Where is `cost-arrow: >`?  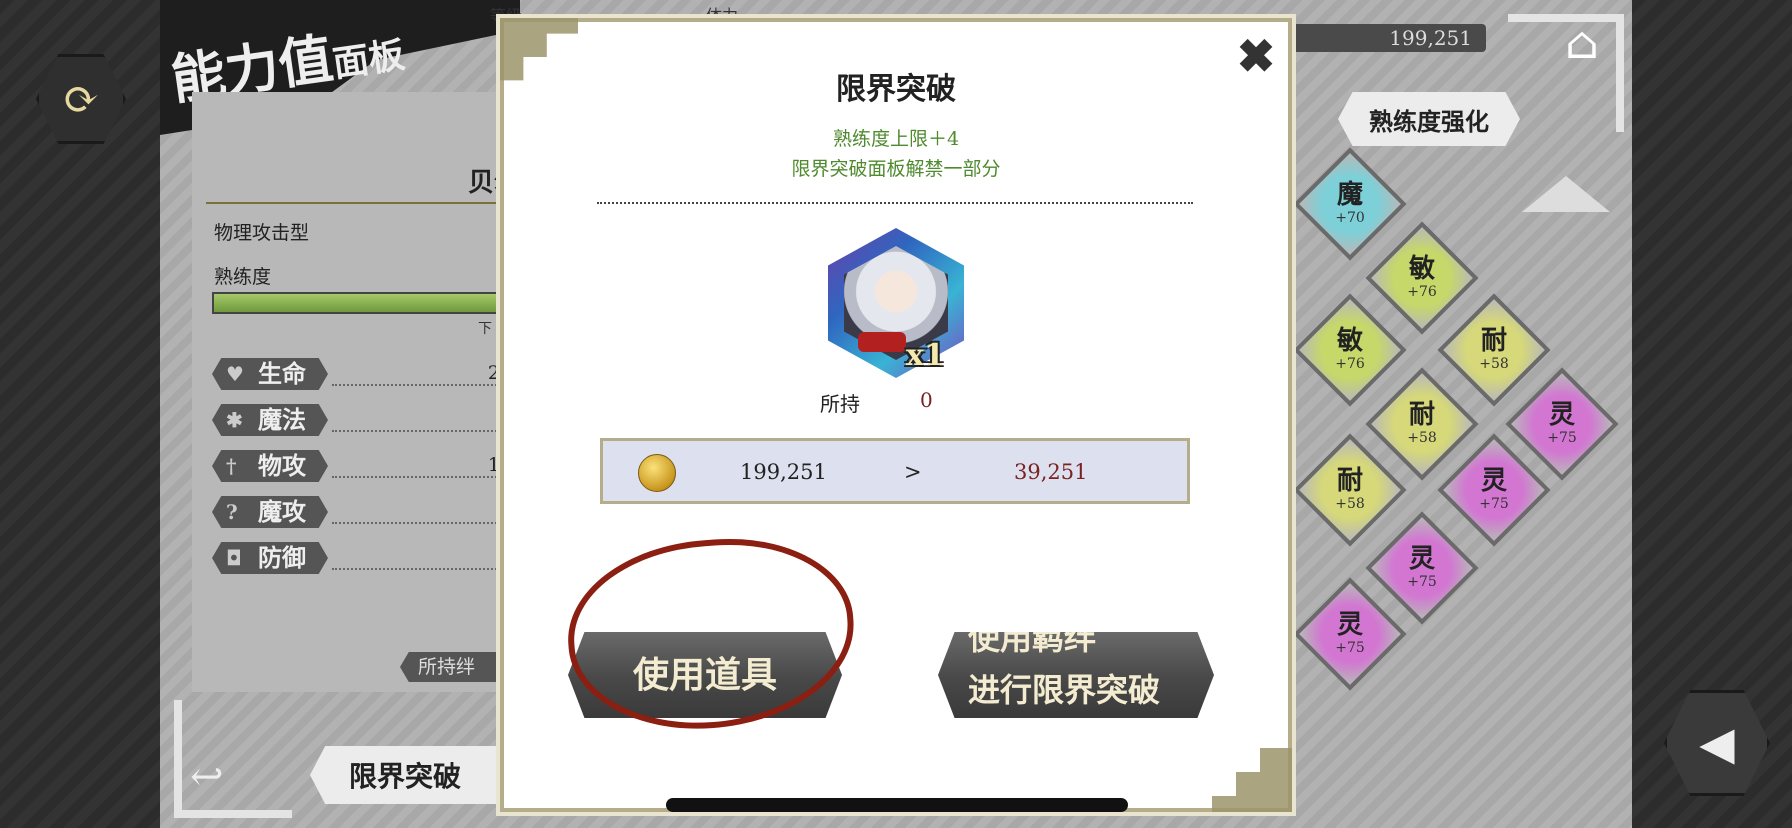
cost-arrow: > is located at coordinates (913, 472).